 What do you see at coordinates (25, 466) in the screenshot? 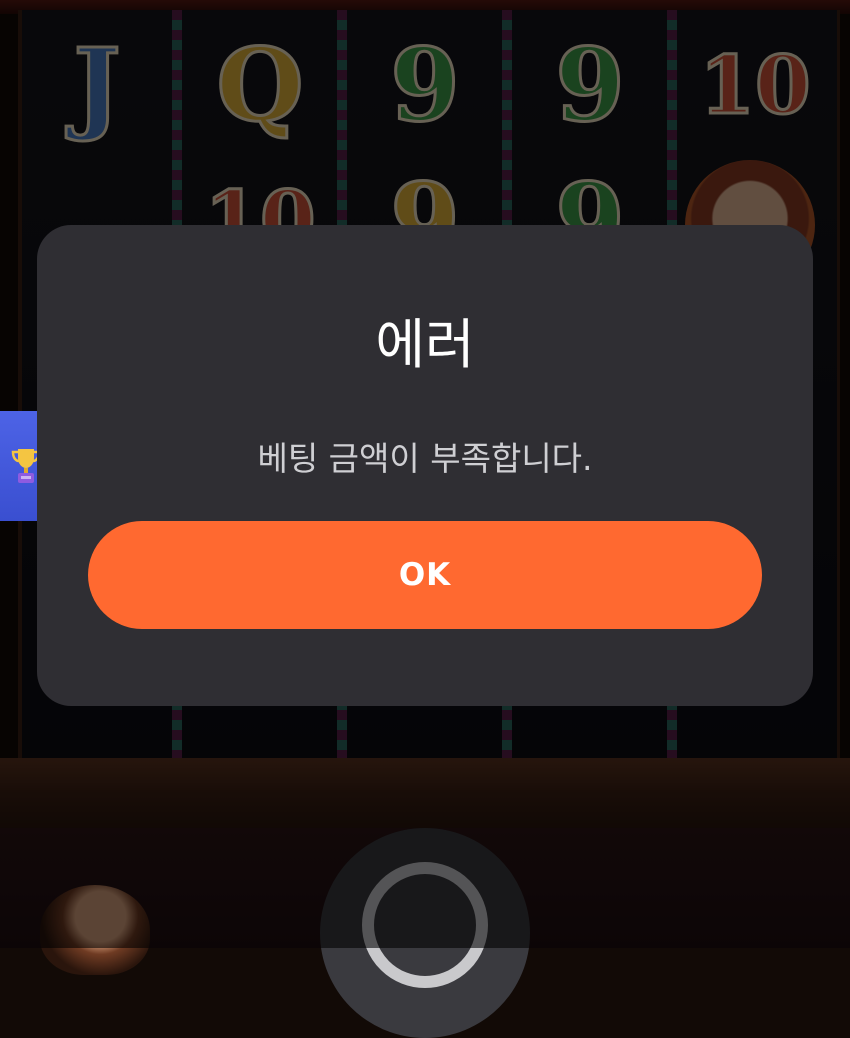
I see `trophy-icon` at bounding box center [25, 466].